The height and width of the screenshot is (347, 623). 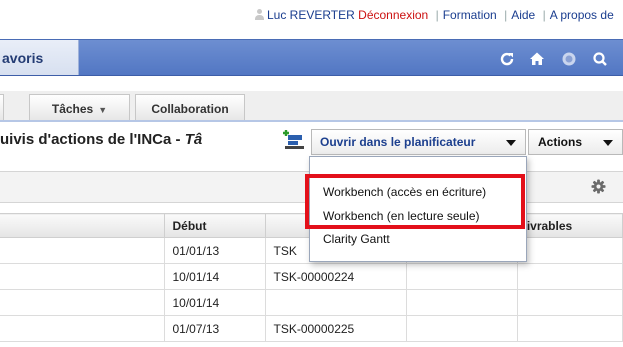 What do you see at coordinates (537, 59) in the screenshot?
I see `home-icon` at bounding box center [537, 59].